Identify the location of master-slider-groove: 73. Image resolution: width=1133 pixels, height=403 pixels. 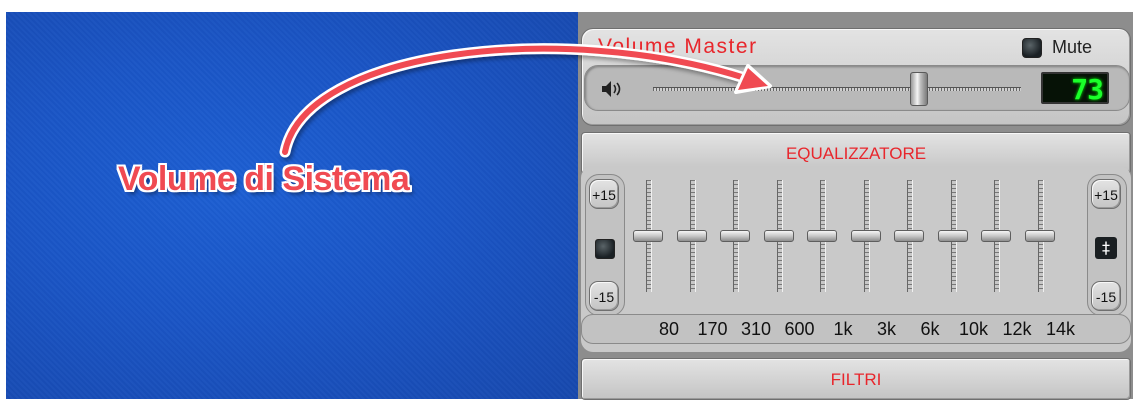
(857, 88).